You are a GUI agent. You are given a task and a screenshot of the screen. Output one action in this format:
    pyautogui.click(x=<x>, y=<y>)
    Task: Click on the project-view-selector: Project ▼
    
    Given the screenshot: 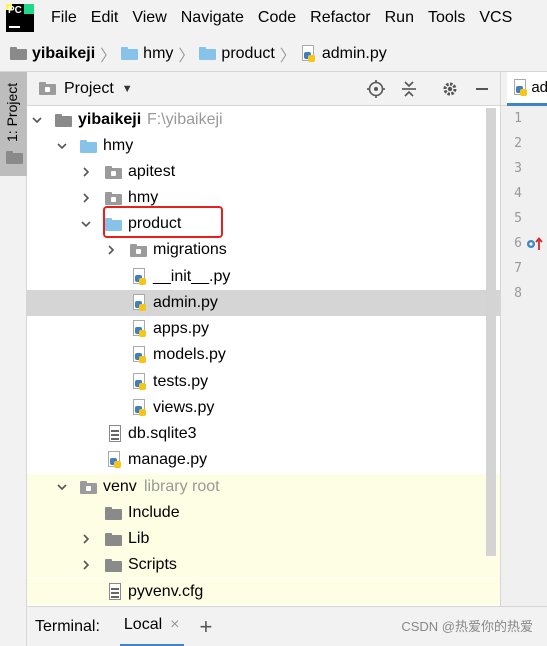 What is the action you would take?
    pyautogui.click(x=86, y=89)
    